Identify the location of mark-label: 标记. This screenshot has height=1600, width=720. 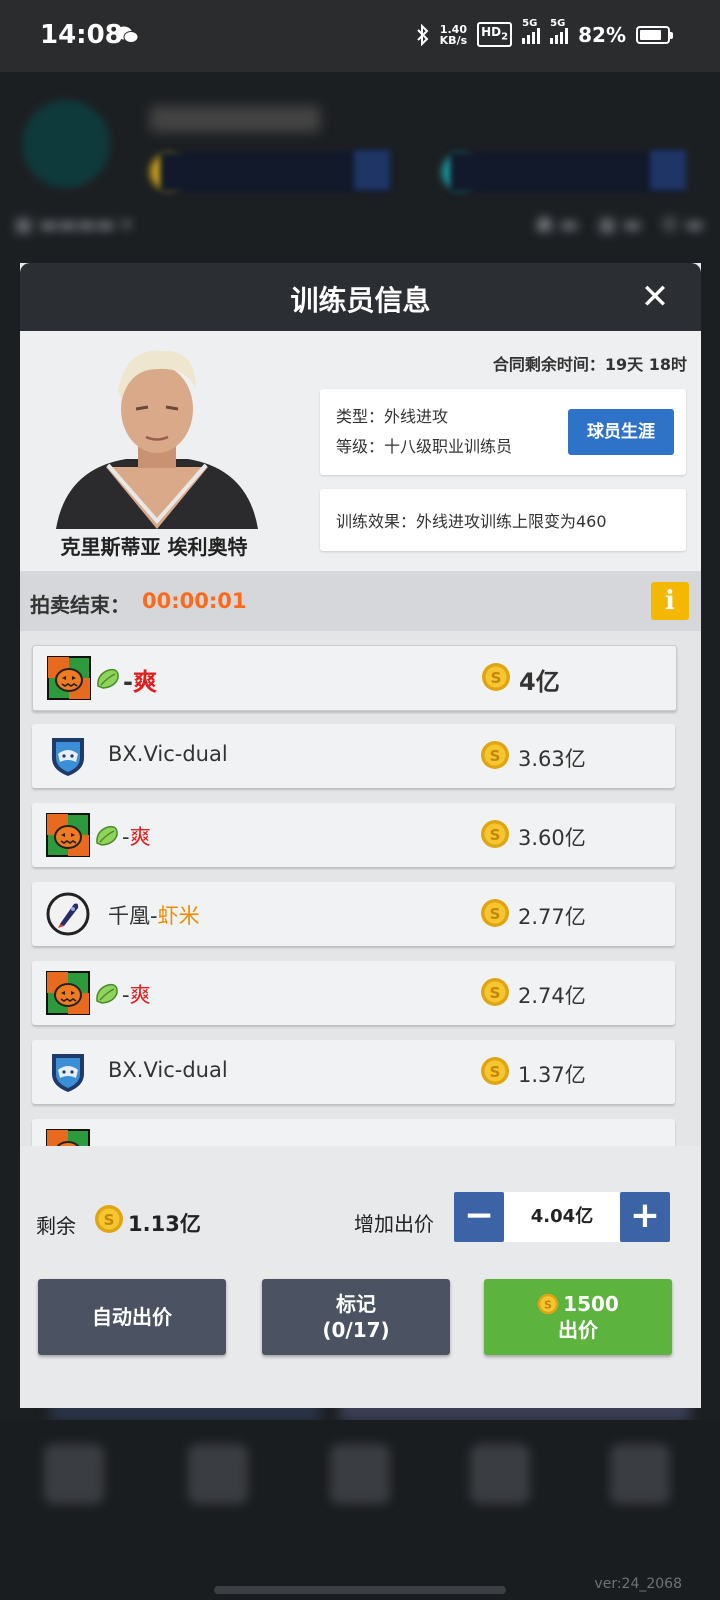
(356, 1304).